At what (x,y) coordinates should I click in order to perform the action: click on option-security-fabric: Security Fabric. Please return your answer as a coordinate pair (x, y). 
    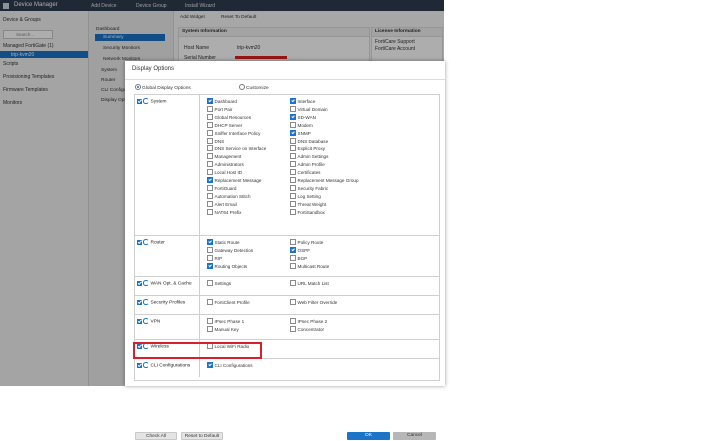
    Looking at the image, I should click on (309, 187).